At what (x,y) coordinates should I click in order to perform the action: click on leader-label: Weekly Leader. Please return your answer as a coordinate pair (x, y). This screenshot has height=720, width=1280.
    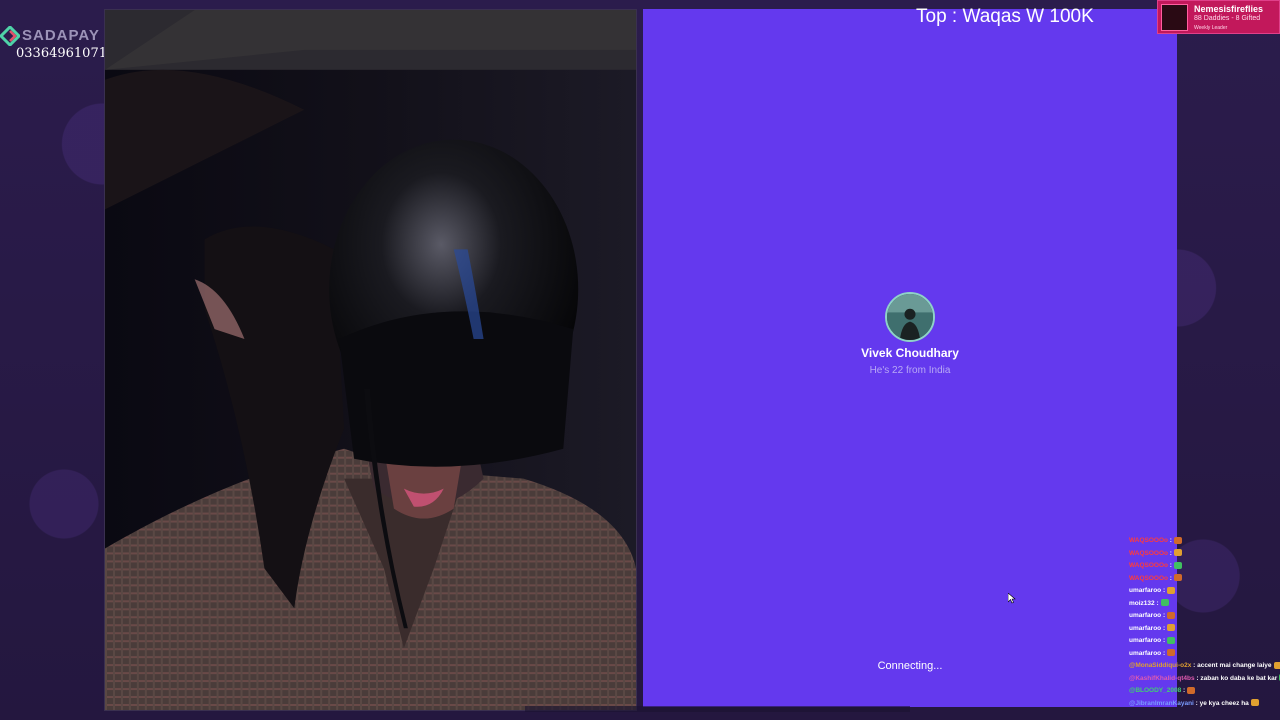
    Looking at the image, I should click on (1211, 28).